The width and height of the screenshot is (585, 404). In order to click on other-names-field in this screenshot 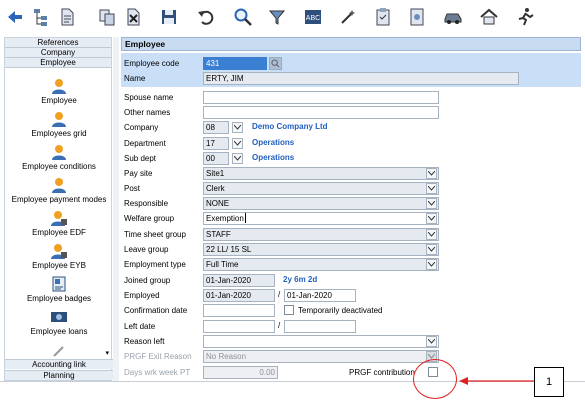, I will do `click(321, 112)`.